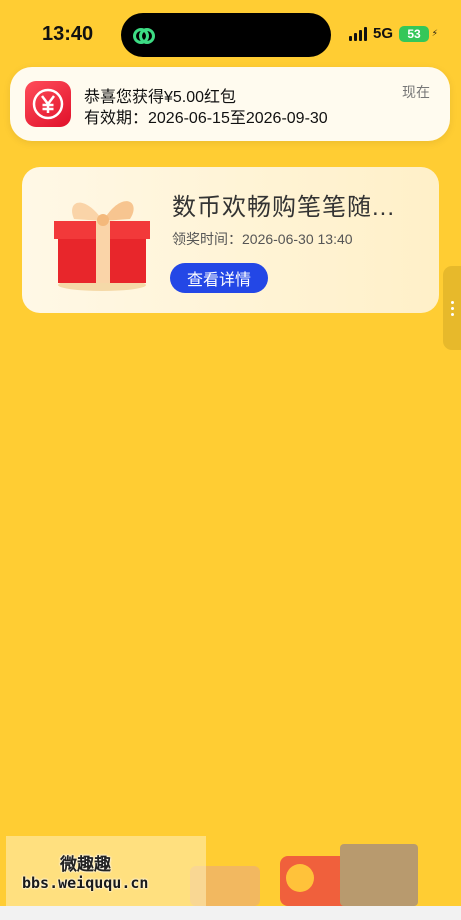  Describe the element at coordinates (357, 33) in the screenshot. I see `signal-icon` at that location.